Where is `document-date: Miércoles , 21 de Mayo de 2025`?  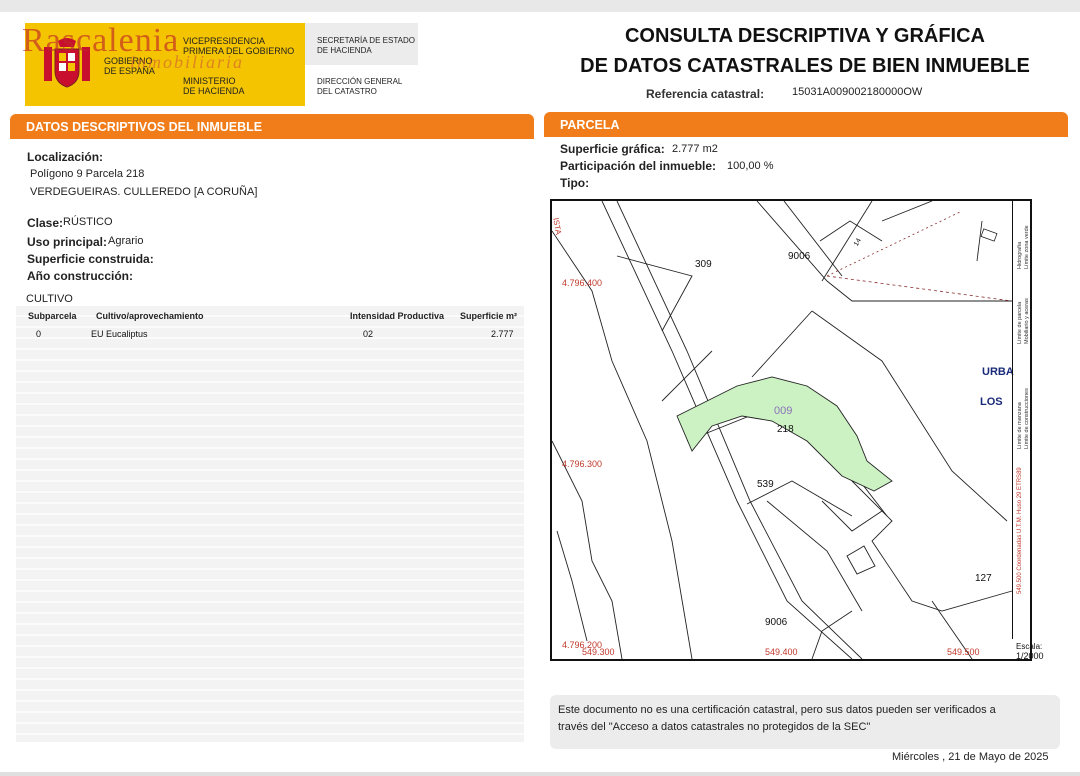
document-date: Miércoles , 21 de Mayo de 2025 is located at coordinates (970, 757).